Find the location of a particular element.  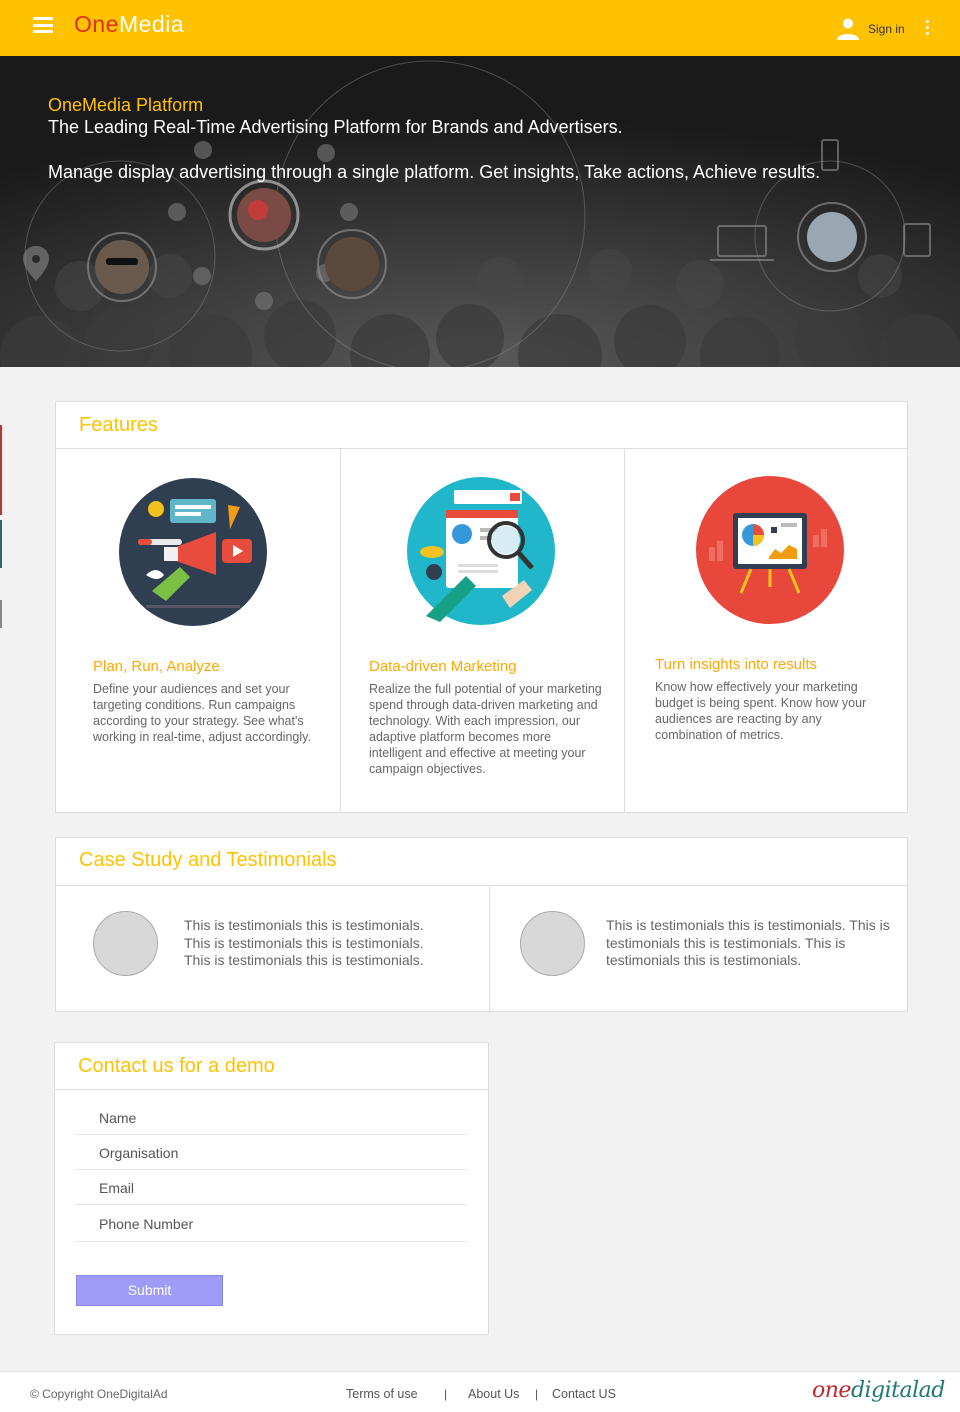

menu-icon is located at coordinates (43, 25).